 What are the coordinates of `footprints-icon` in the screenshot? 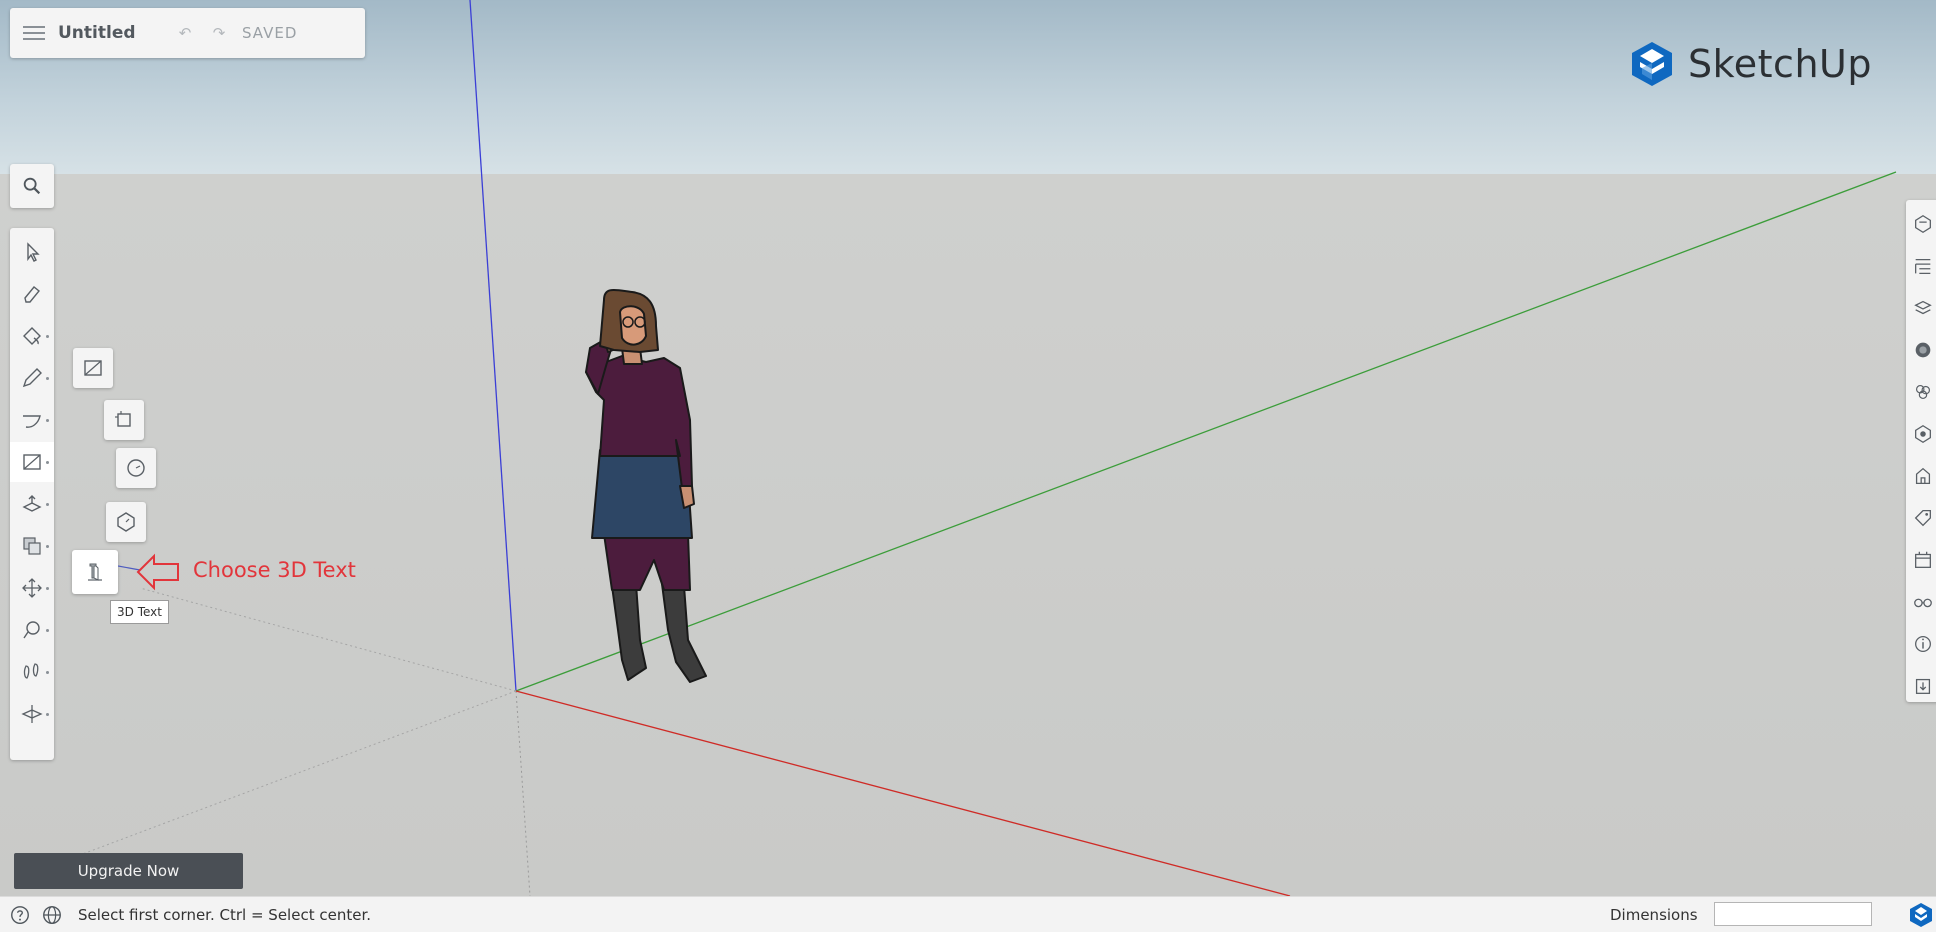 It's located at (31, 671).